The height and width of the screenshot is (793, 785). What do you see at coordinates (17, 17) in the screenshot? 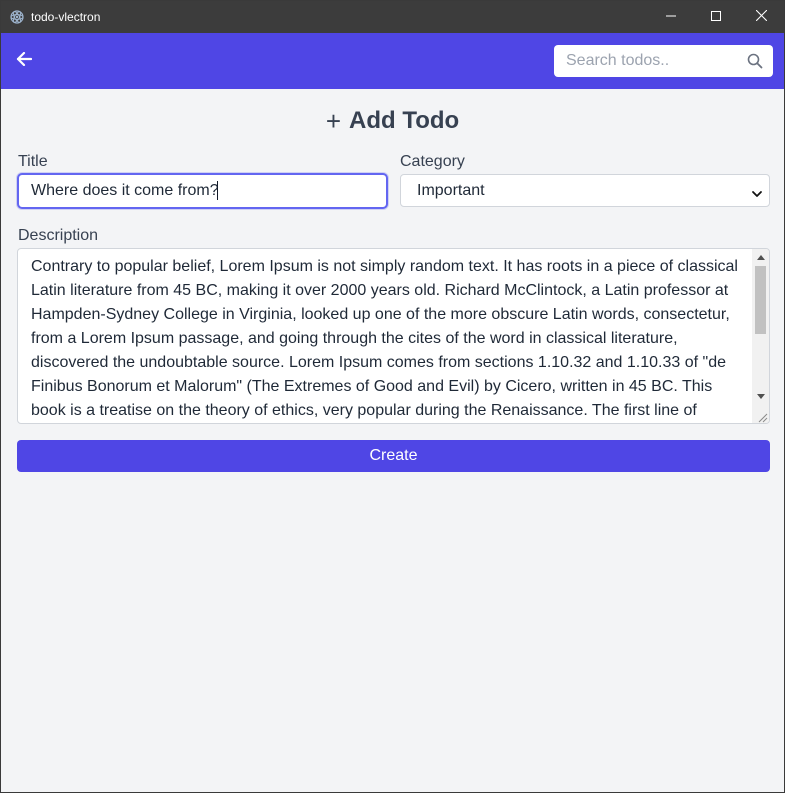
I see `electron-app-icon` at bounding box center [17, 17].